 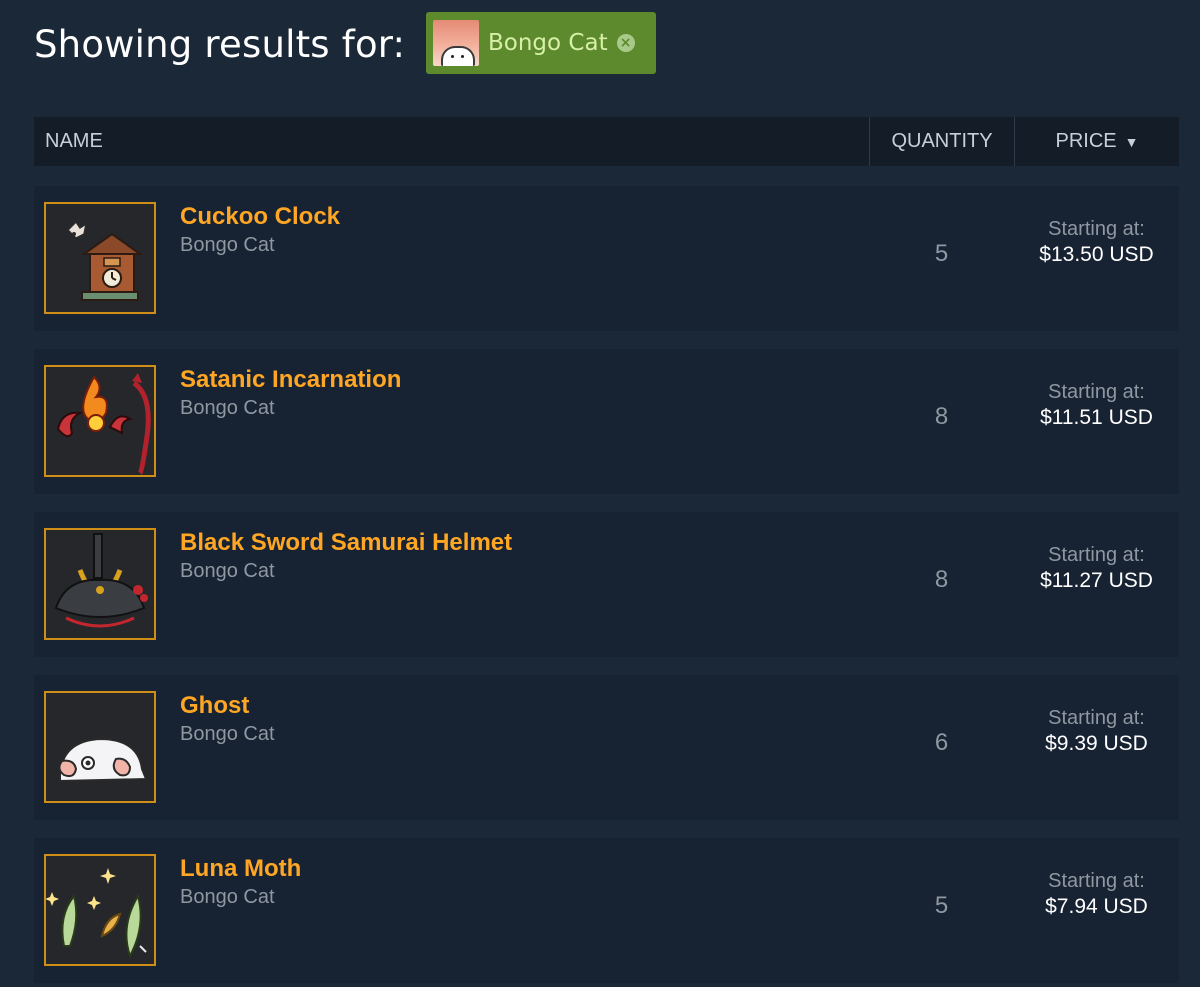 I want to click on item-price: Starting at: $11.27 USD, so click(x=1096, y=568).